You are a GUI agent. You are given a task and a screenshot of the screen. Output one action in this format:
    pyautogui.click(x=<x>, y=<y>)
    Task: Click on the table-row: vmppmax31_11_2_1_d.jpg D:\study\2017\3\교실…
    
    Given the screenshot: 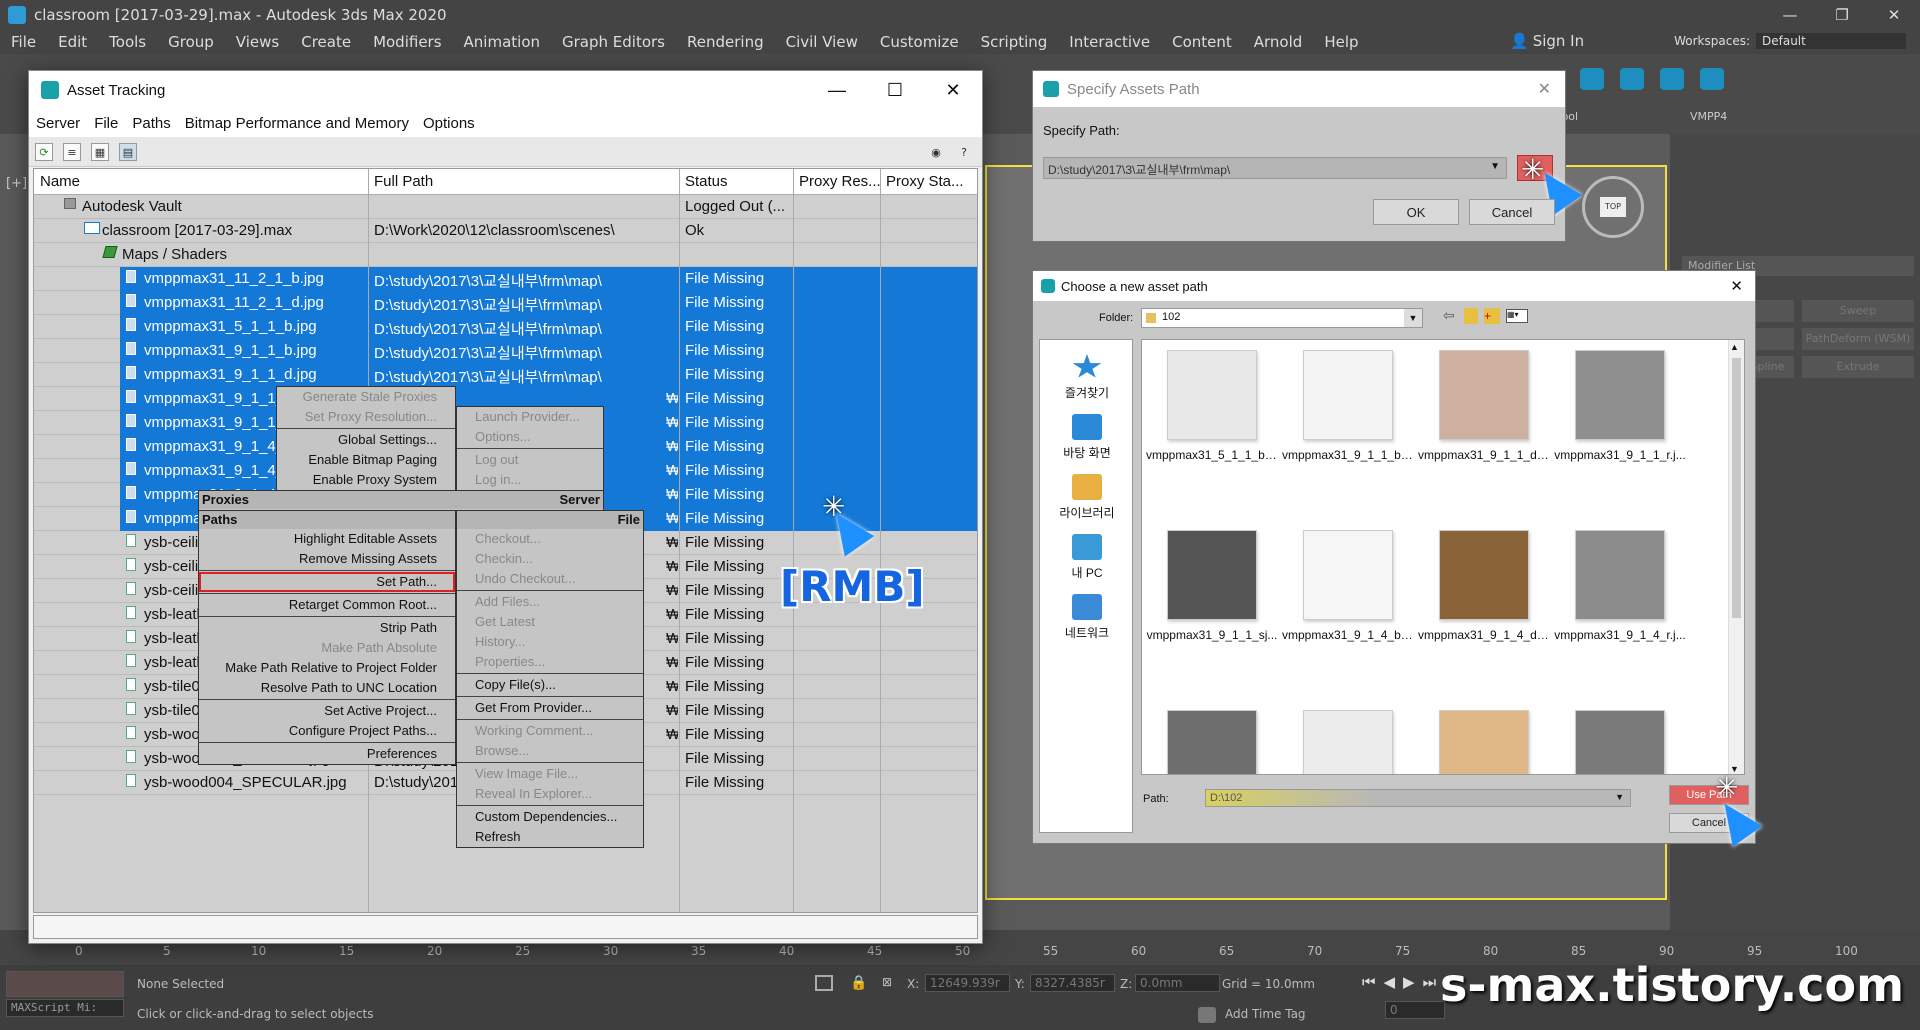 What is the action you would take?
    pyautogui.click(x=505, y=303)
    